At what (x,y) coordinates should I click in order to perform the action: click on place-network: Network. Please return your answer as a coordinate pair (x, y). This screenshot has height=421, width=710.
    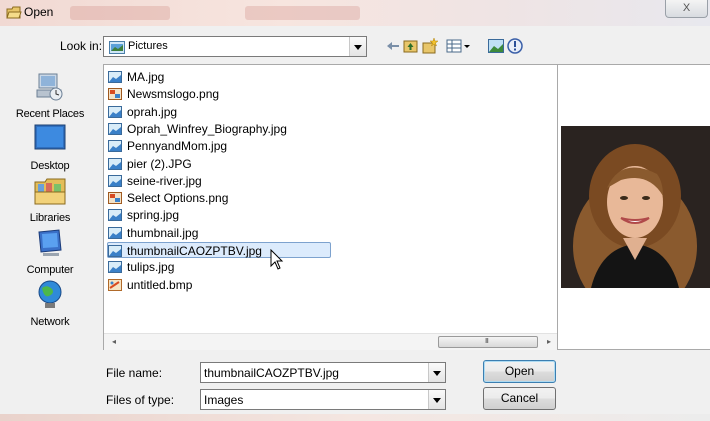
    Looking at the image, I should click on (50, 303).